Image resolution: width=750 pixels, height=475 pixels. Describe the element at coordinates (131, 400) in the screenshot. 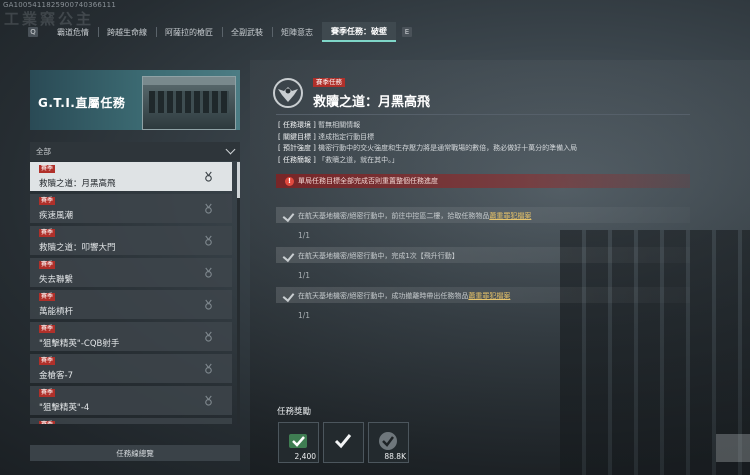

I see `mission-item: 賽季 "狙擊精英"-4` at that location.